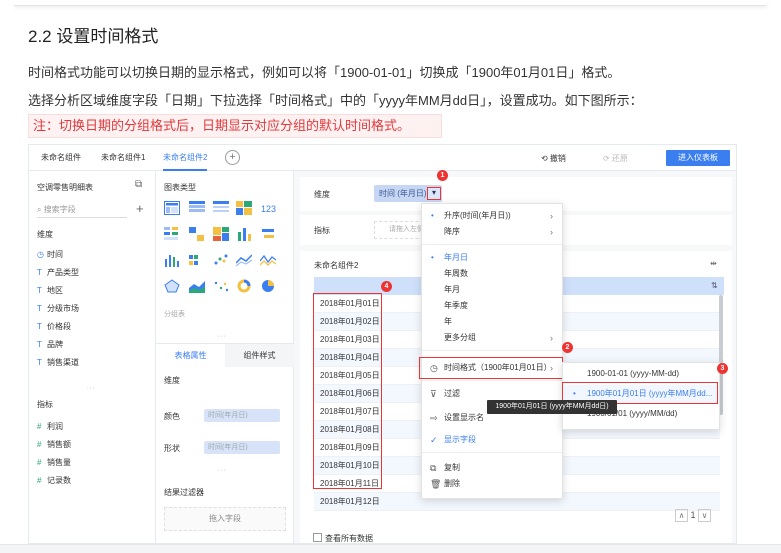 The image size is (781, 553). Describe the element at coordinates (63, 362) in the screenshot. I see `field-label: 销售渠道` at that location.